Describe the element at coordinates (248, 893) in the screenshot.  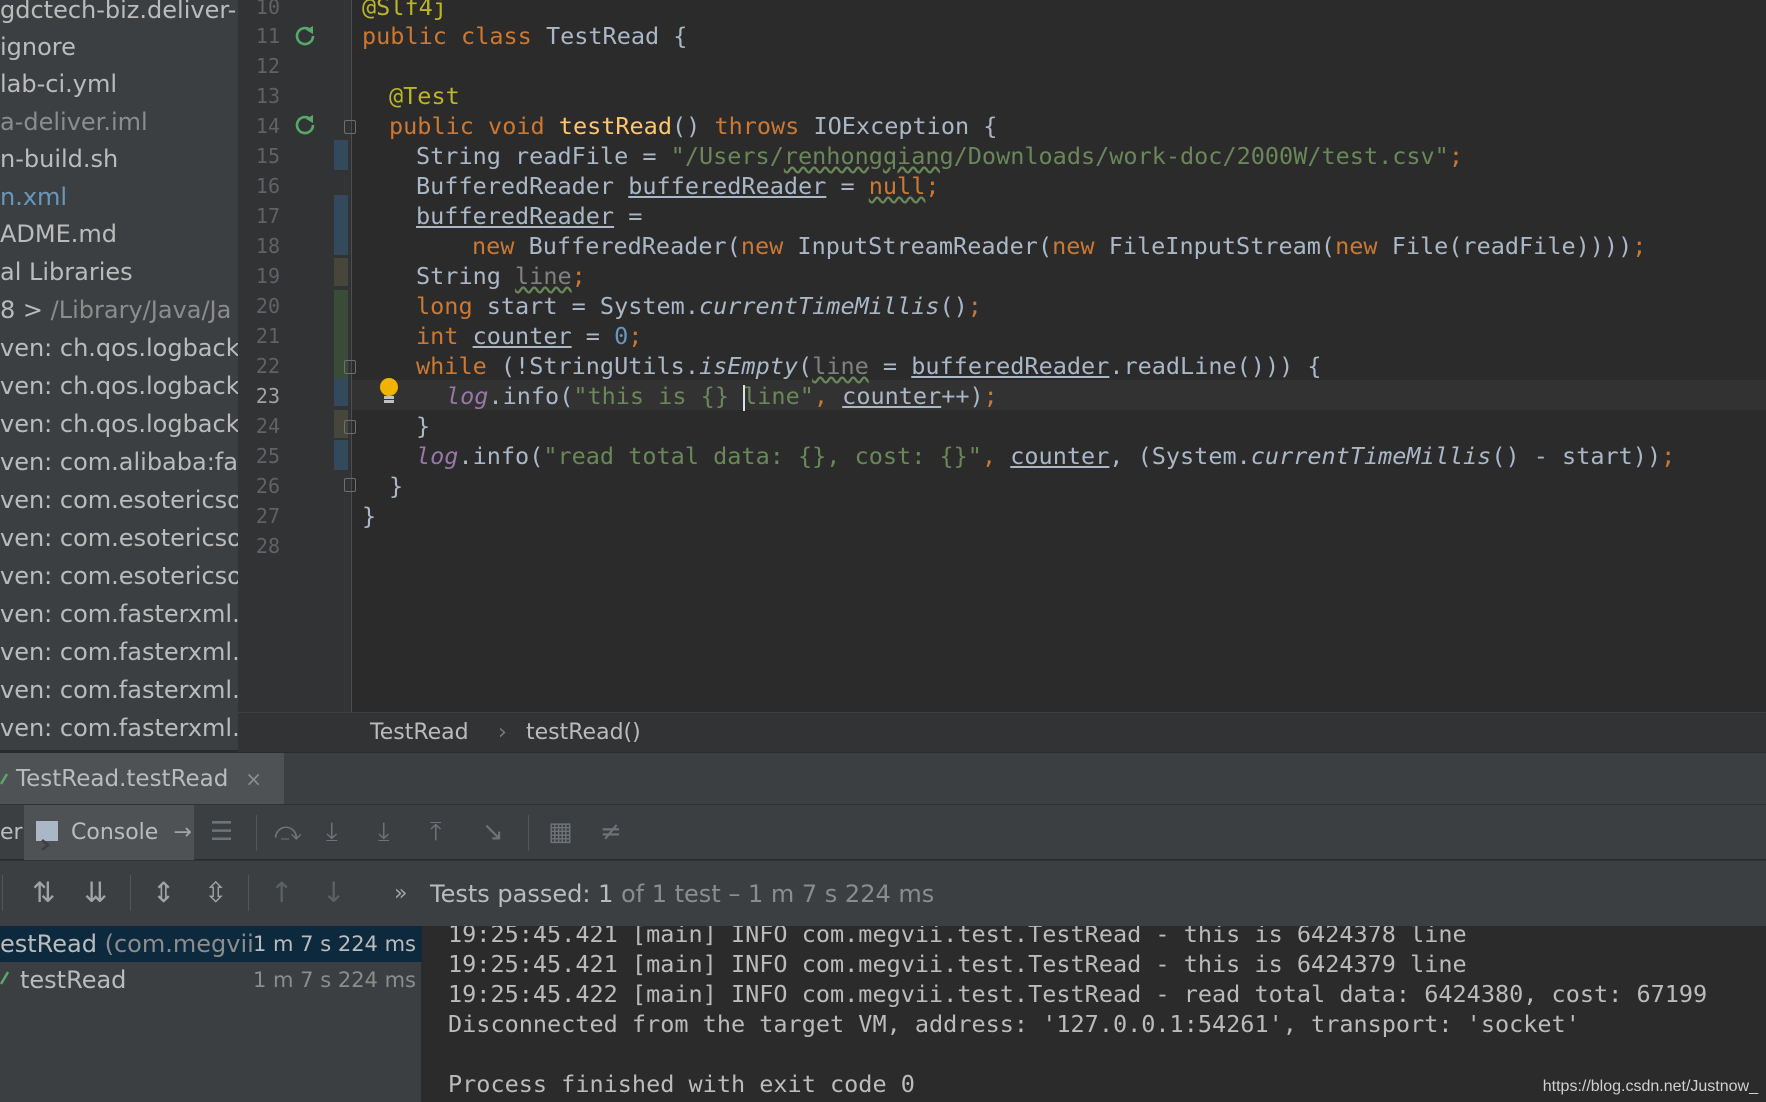
I see `toolbar-separator` at that location.